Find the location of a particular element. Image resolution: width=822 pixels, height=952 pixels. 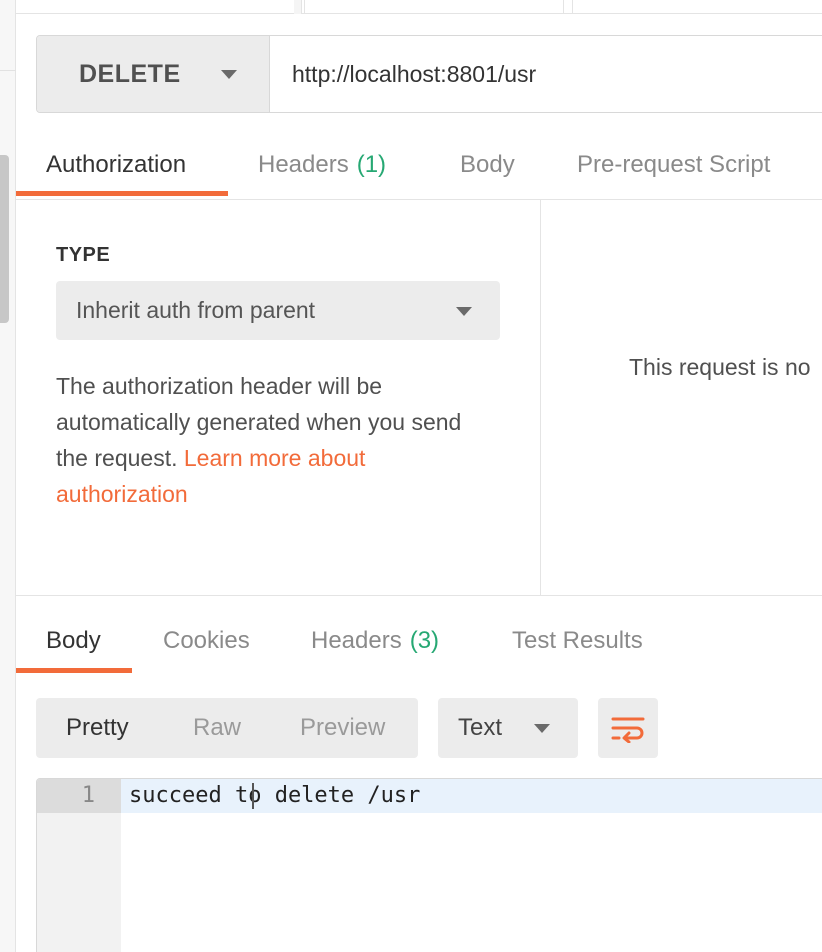

scrollbar-thumb is located at coordinates (4, 239).